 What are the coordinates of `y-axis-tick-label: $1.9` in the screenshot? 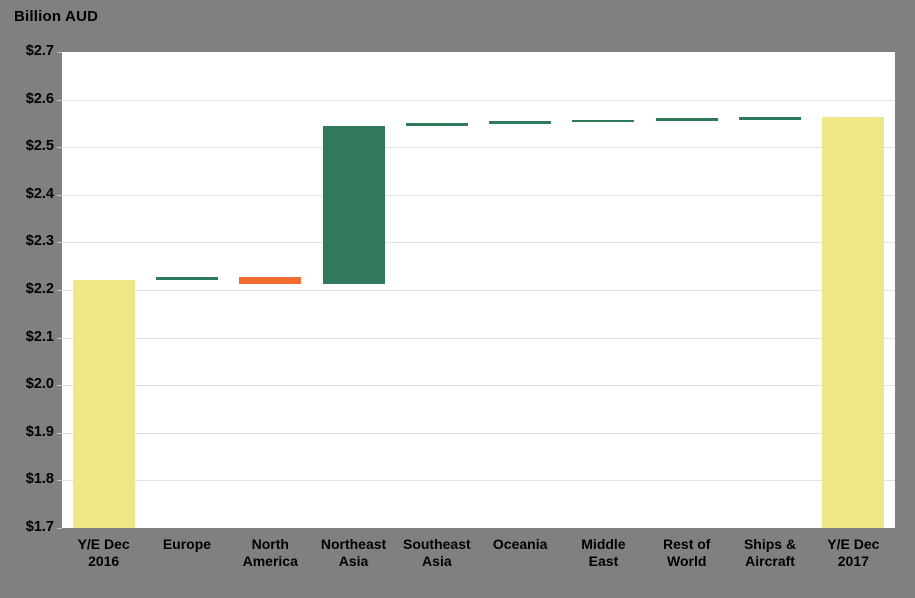 It's located at (39, 431).